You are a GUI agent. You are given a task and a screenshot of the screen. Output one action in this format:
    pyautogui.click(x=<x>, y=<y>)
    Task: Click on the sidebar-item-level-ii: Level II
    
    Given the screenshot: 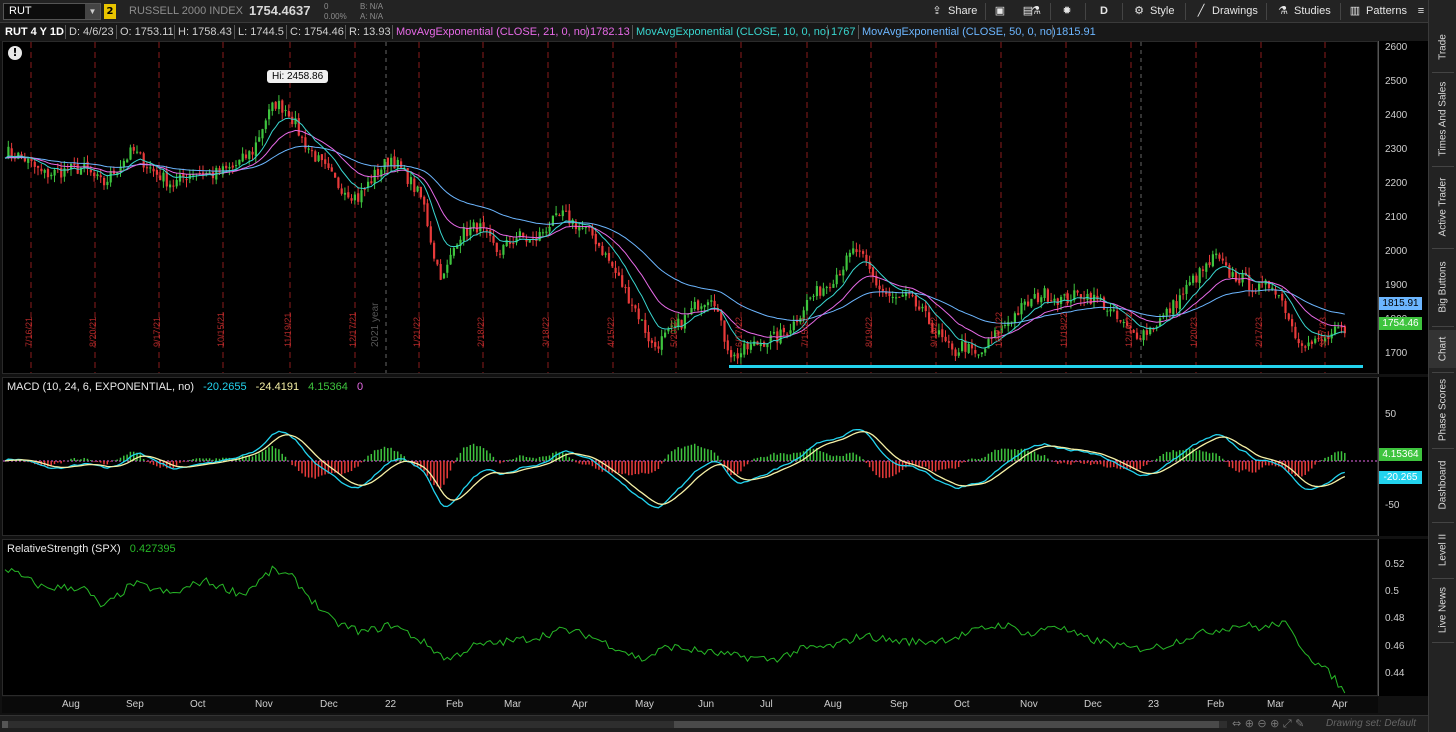 What is the action you would take?
    pyautogui.click(x=1442, y=550)
    